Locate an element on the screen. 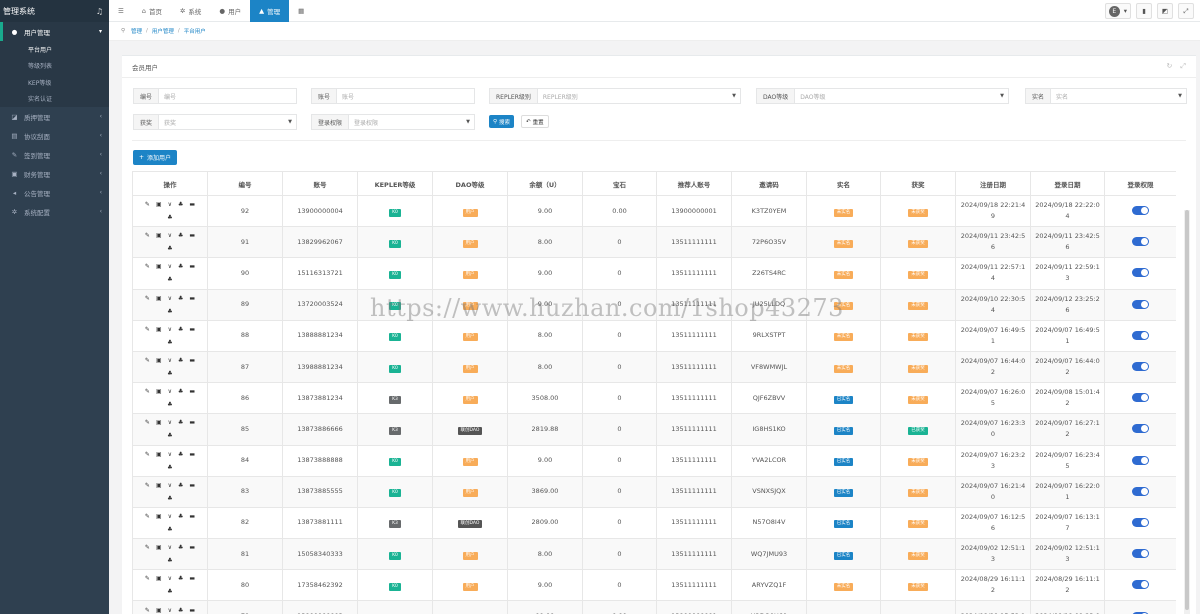  sidebar-item: ◂ 公告管理 ‹ is located at coordinates (54, 192).